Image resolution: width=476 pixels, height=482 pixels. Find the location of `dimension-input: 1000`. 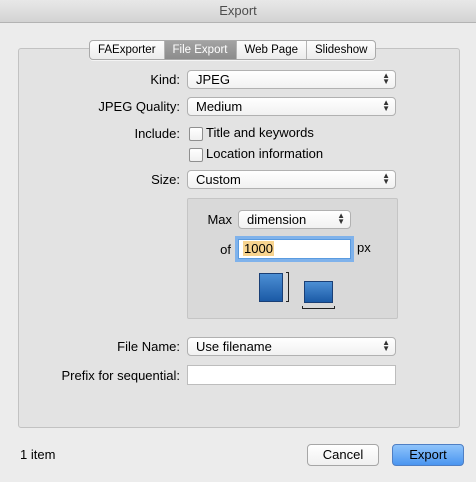

dimension-input: 1000 is located at coordinates (294, 249).